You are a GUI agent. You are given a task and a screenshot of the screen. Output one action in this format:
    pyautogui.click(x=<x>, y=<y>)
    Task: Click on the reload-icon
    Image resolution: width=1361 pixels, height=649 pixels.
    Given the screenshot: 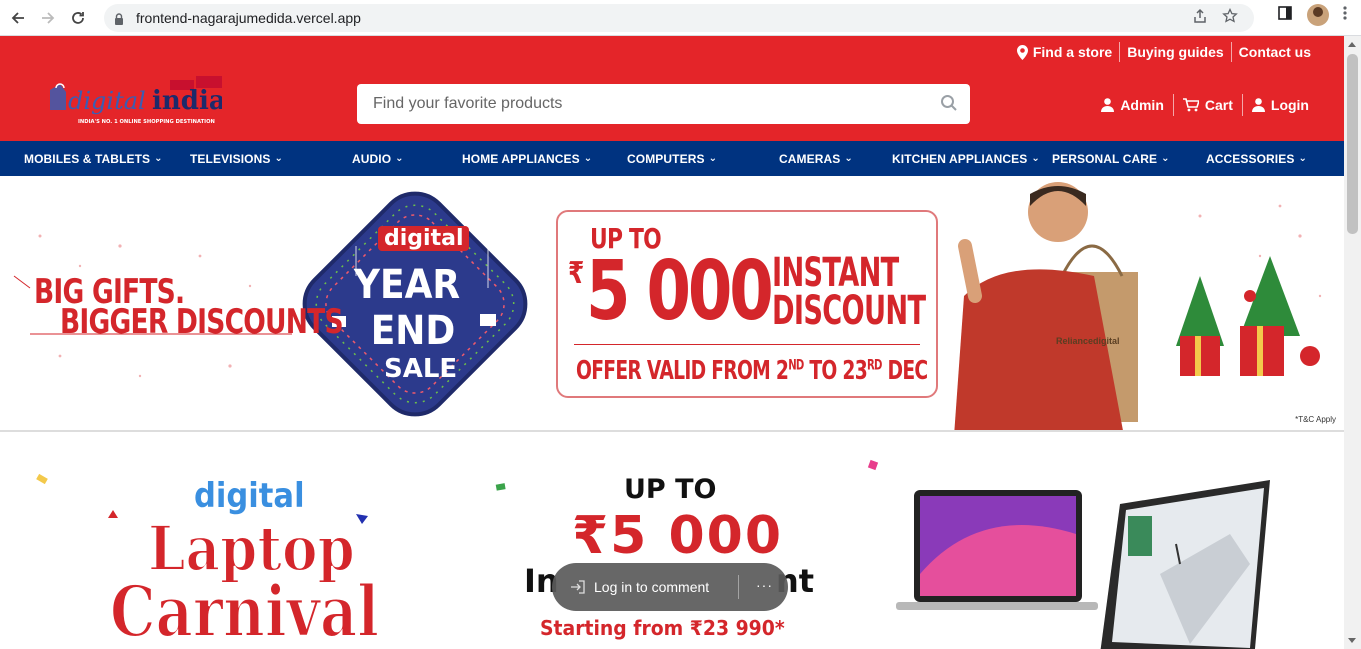 What is the action you would take?
    pyautogui.click(x=78, y=18)
    